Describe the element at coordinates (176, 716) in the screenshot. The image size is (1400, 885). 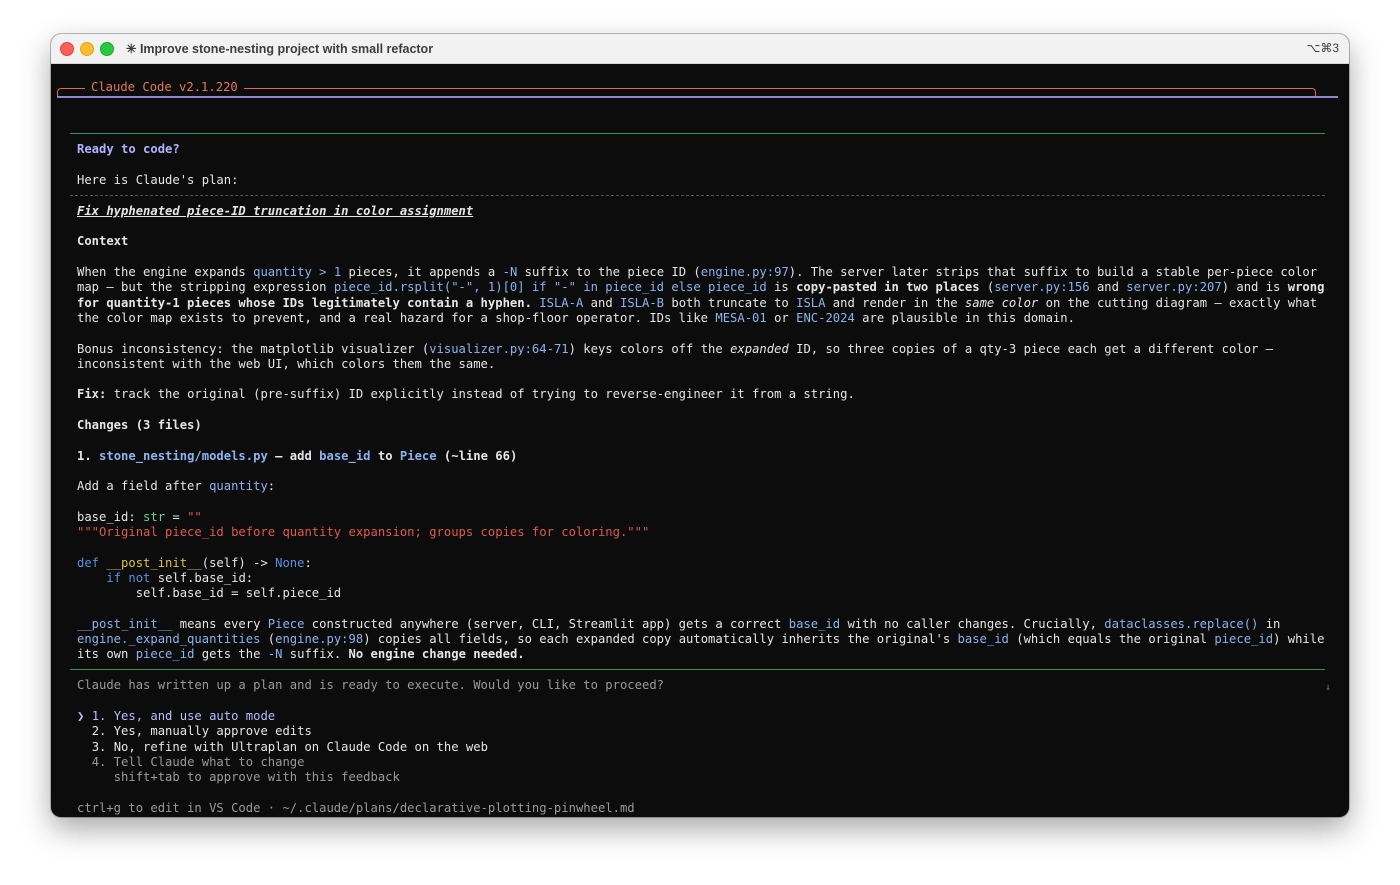
I see `option-1-auto-mode: ❯ 1. Yes, and use auto mode` at that location.